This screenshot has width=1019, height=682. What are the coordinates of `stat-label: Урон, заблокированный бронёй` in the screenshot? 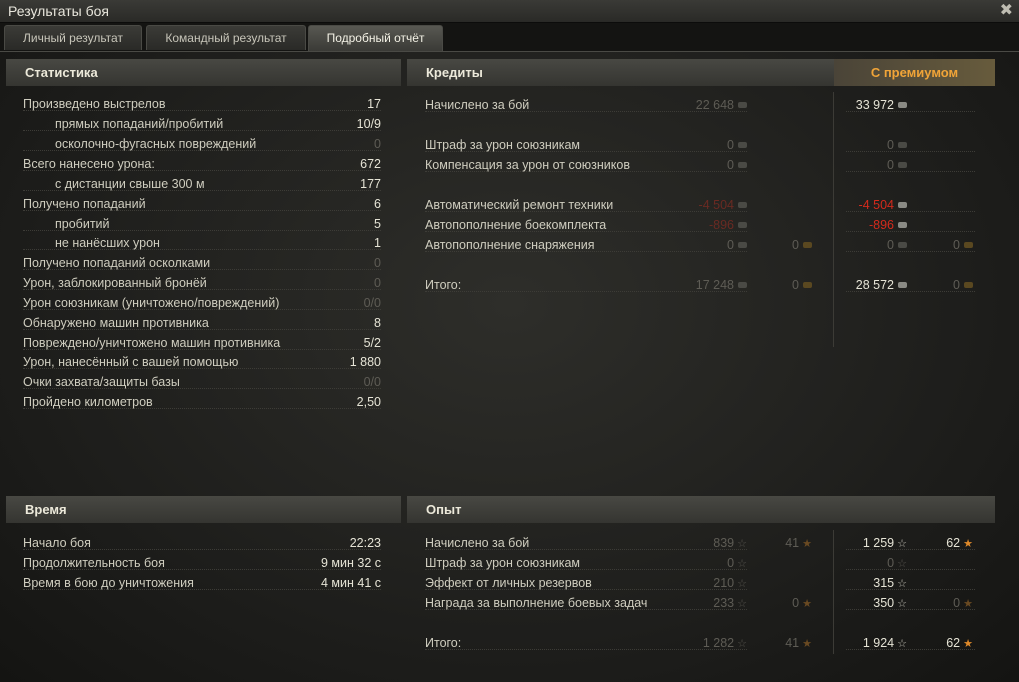 It's located at (115, 283).